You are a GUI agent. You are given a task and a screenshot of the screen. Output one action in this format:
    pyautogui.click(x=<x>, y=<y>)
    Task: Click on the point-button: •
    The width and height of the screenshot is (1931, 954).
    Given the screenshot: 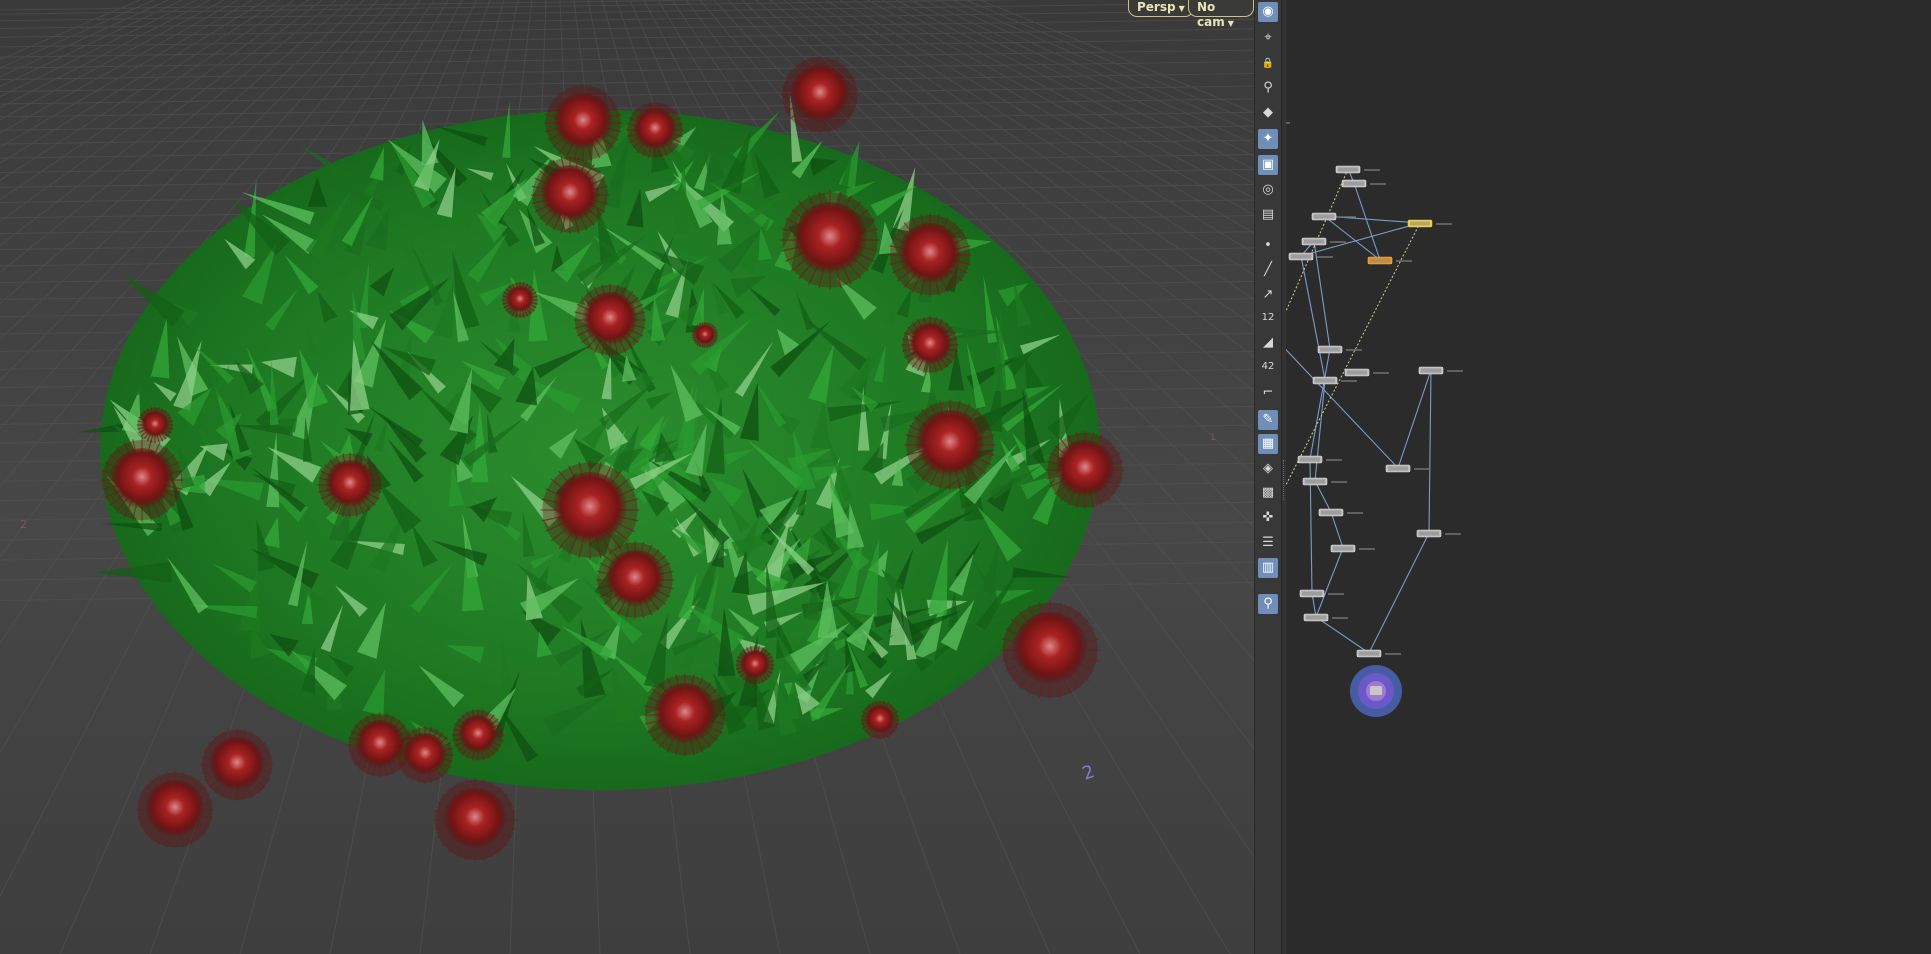 What is the action you would take?
    pyautogui.click(x=1268, y=246)
    